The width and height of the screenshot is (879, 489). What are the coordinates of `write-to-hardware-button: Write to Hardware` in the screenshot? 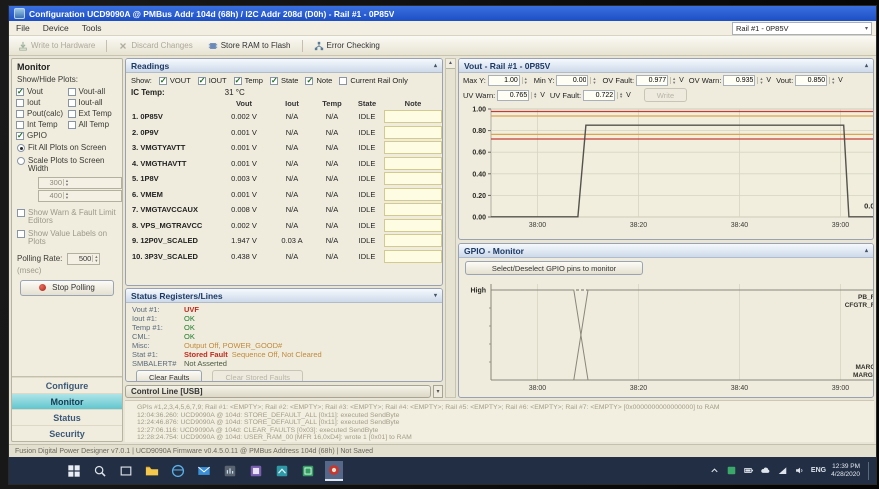 It's located at (56, 46).